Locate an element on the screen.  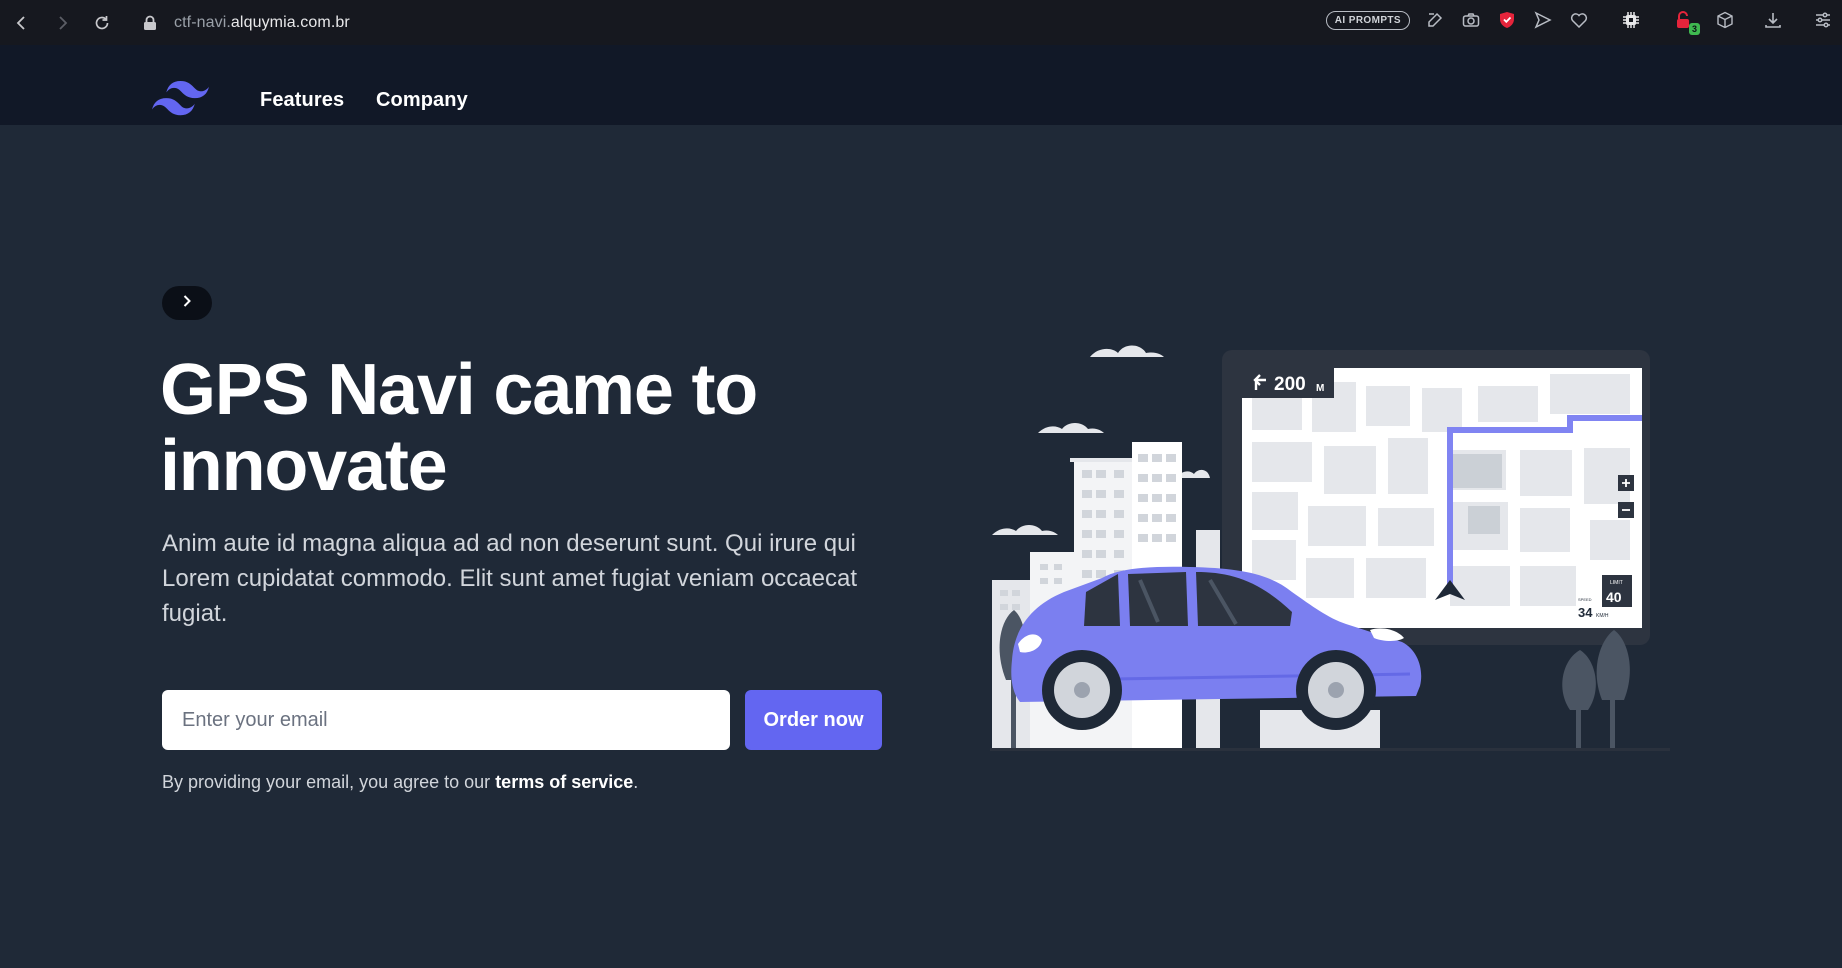
send-icon is located at coordinates (1543, 20).